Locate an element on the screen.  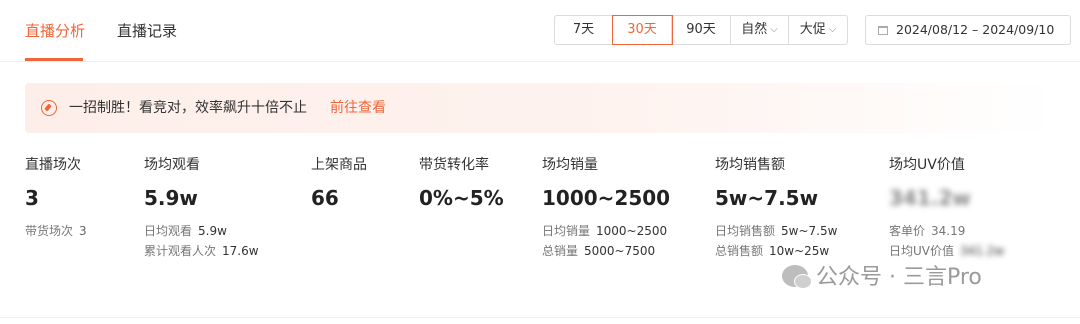
sub-value: 1000~2500 is located at coordinates (632, 231).